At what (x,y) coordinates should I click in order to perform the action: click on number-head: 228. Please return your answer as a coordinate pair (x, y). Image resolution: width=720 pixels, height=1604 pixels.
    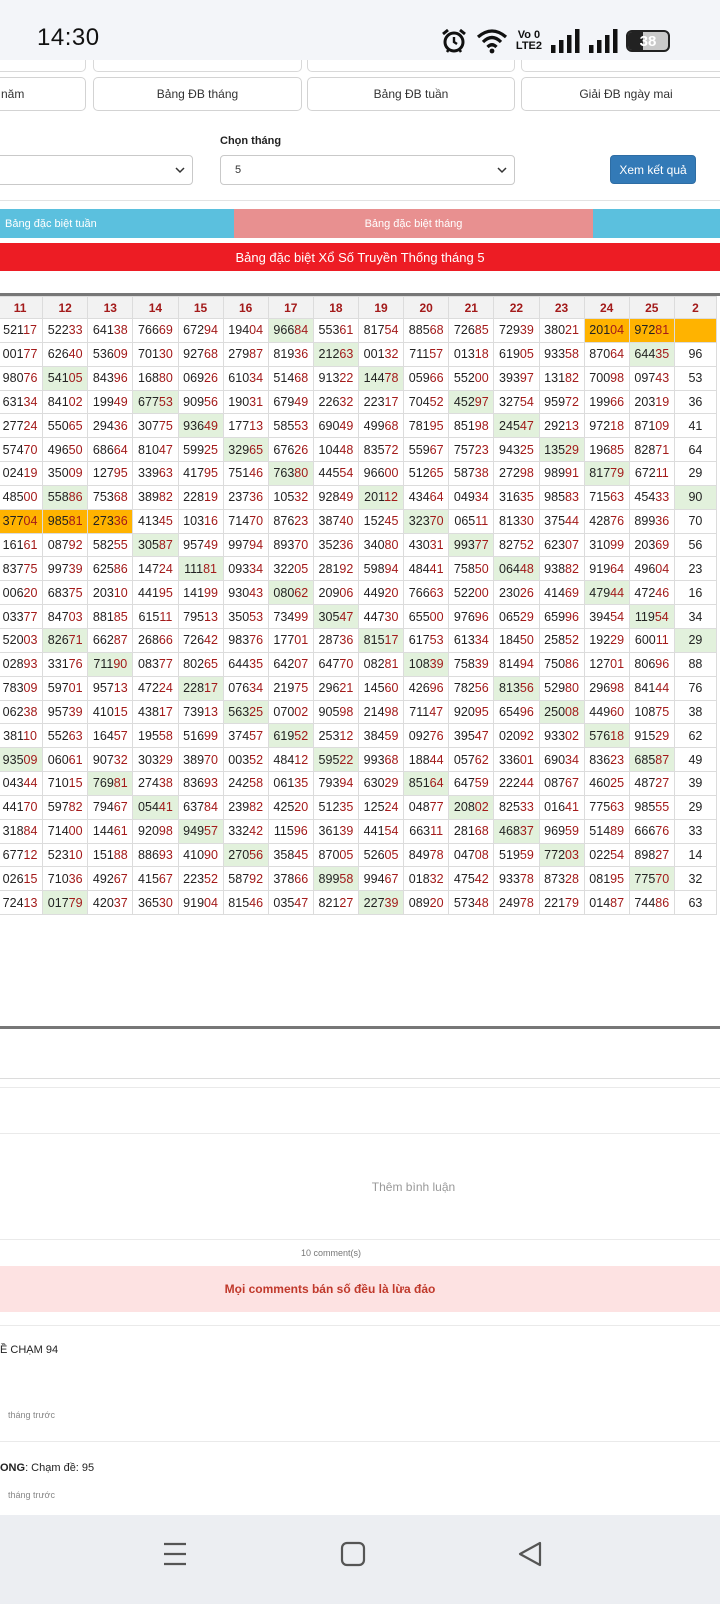
    Looking at the image, I should click on (194, 688).